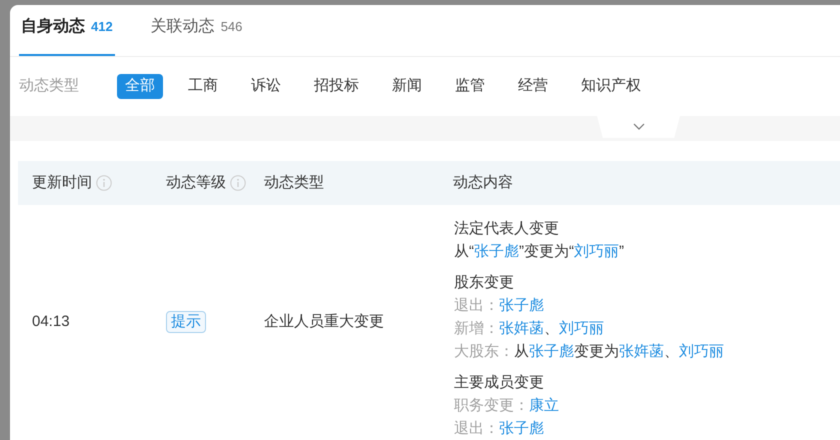  Describe the element at coordinates (49, 86) in the screenshot. I see `filter-label: 动态类型` at that location.